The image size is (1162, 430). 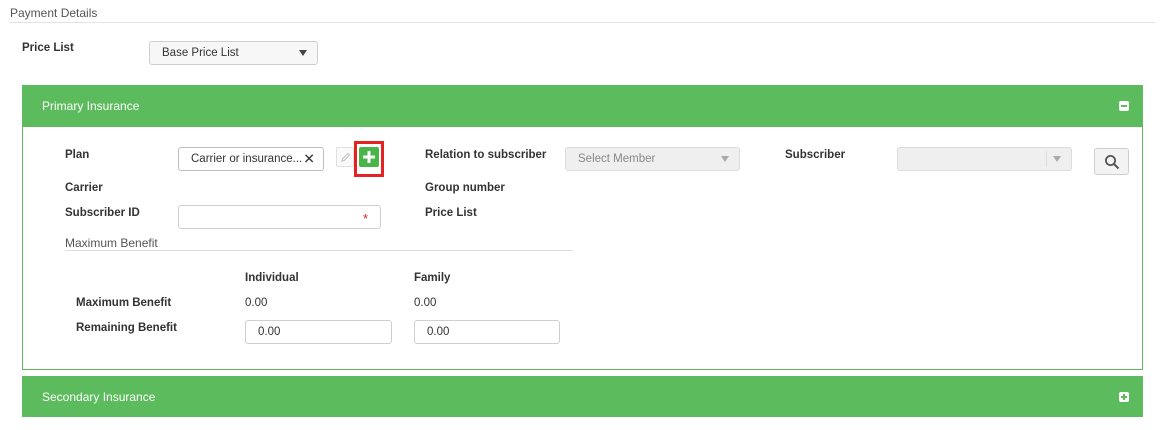 I want to click on plus-icon, so click(x=369, y=157).